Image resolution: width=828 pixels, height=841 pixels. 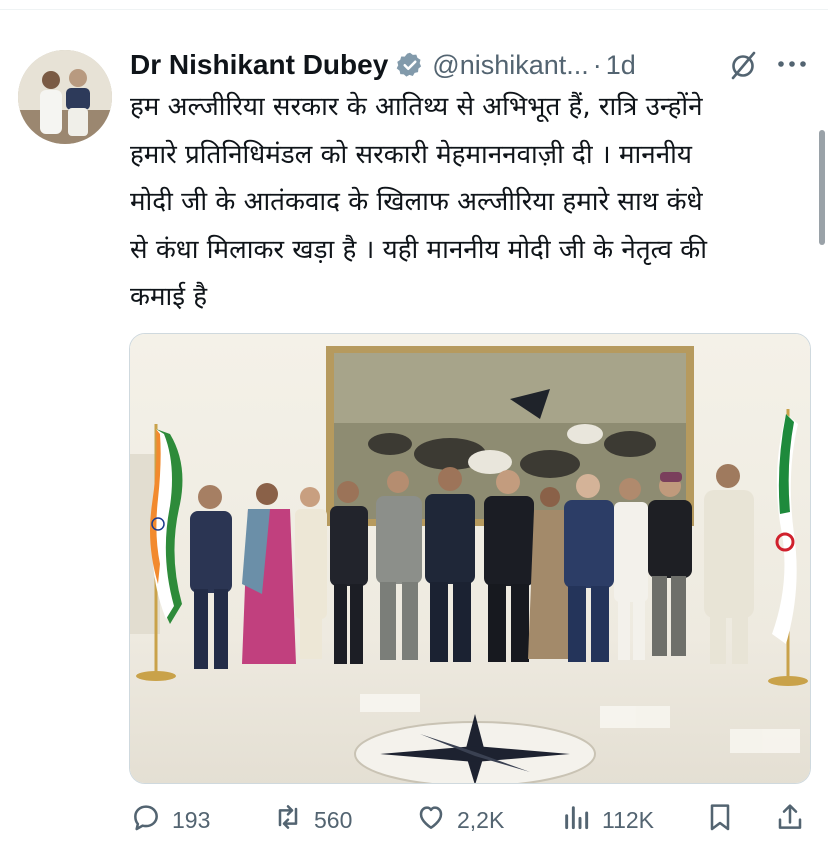 I want to click on repost-icon, so click(x=288, y=820).